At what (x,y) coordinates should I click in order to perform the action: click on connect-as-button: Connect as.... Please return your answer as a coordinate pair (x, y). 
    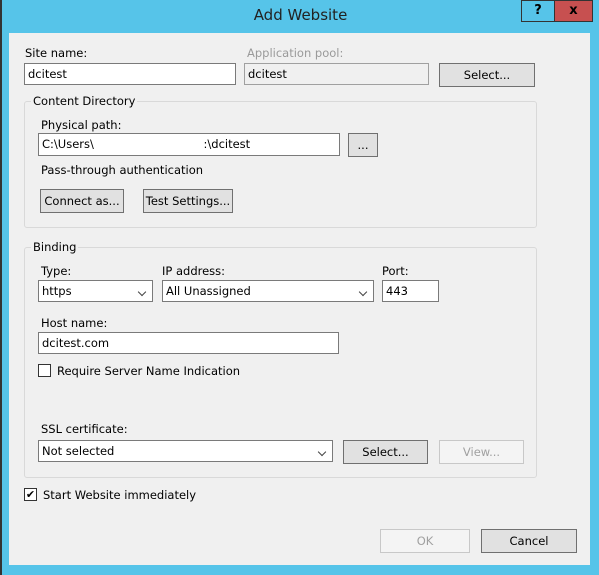
    Looking at the image, I should click on (82, 201).